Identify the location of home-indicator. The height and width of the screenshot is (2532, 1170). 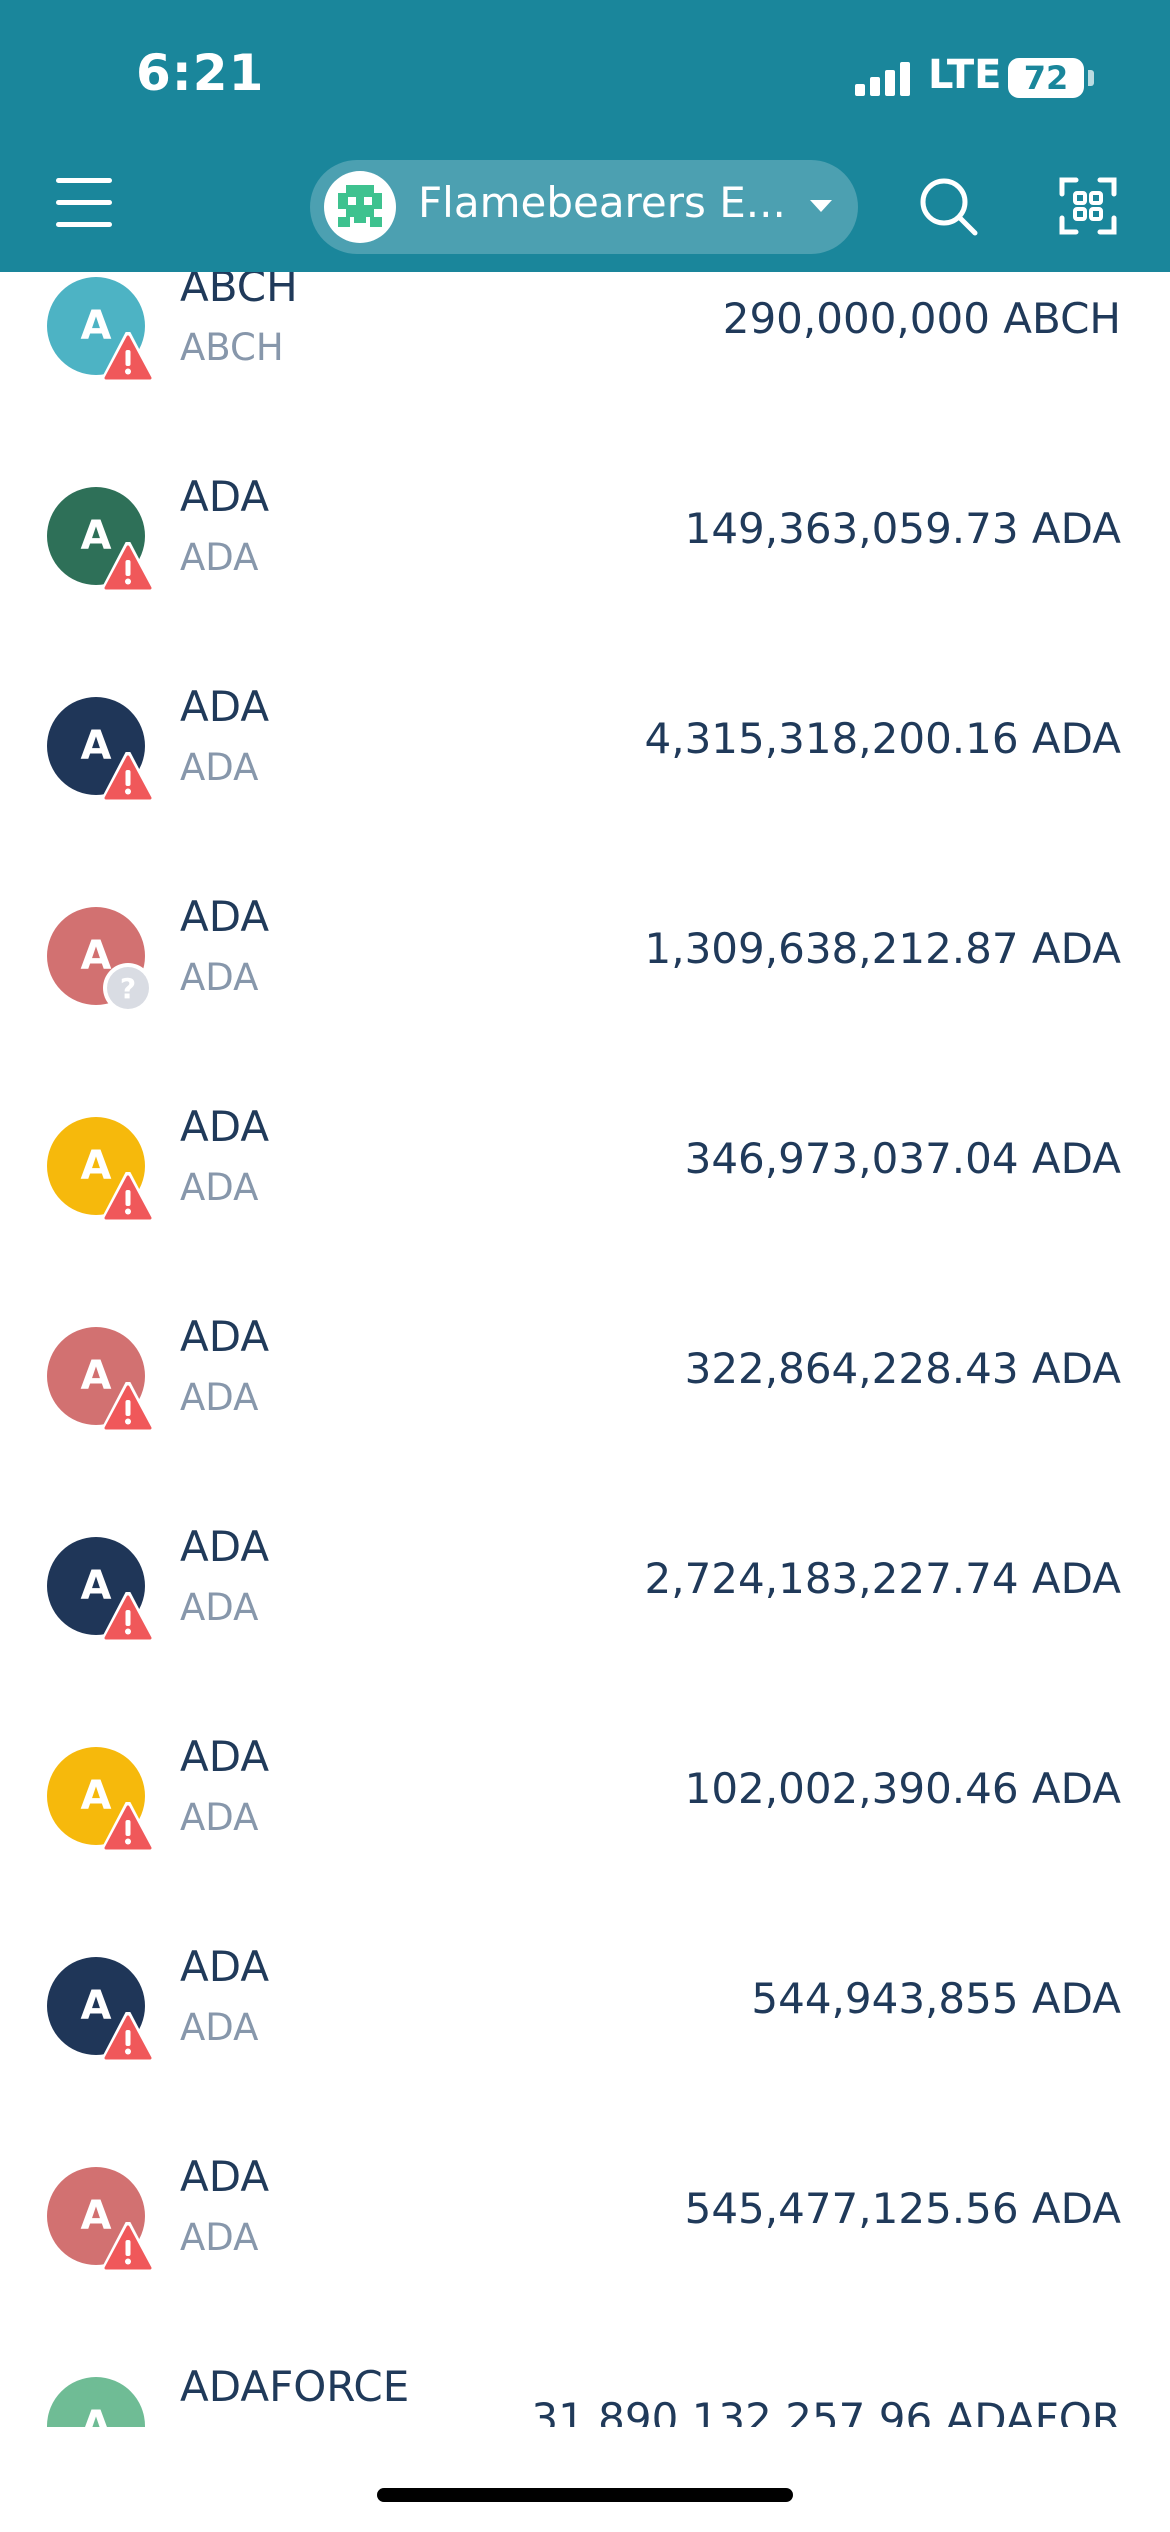
(585, 2495).